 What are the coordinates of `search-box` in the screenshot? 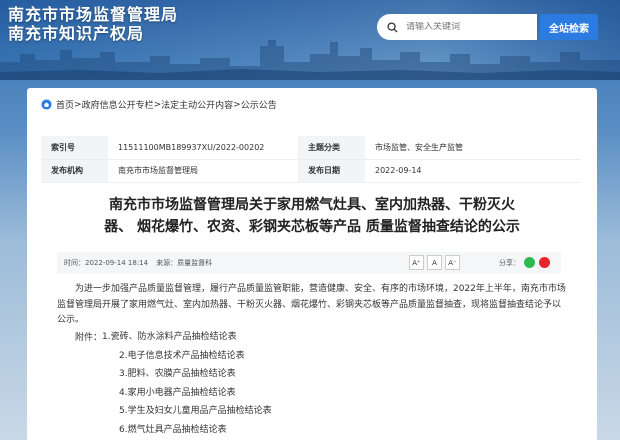 It's located at (457, 27).